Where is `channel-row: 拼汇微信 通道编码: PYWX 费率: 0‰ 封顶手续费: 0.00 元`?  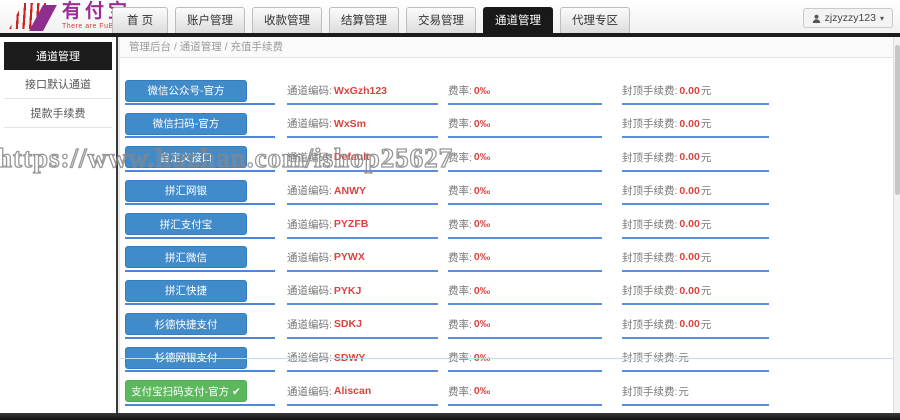 channel-row: 拼汇微信 通道编码: PYWX 费率: 0‰ 封顶手续费: 0.00 元 is located at coordinates (506, 259).